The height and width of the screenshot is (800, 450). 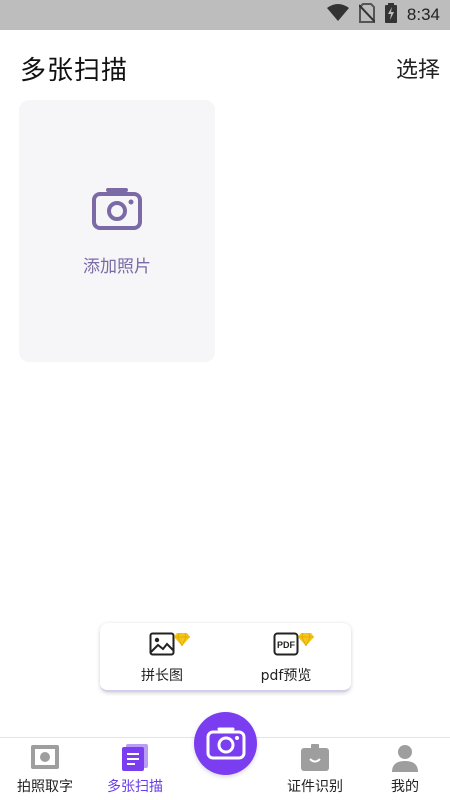 I want to click on document-stack-icon, so click(x=135, y=760).